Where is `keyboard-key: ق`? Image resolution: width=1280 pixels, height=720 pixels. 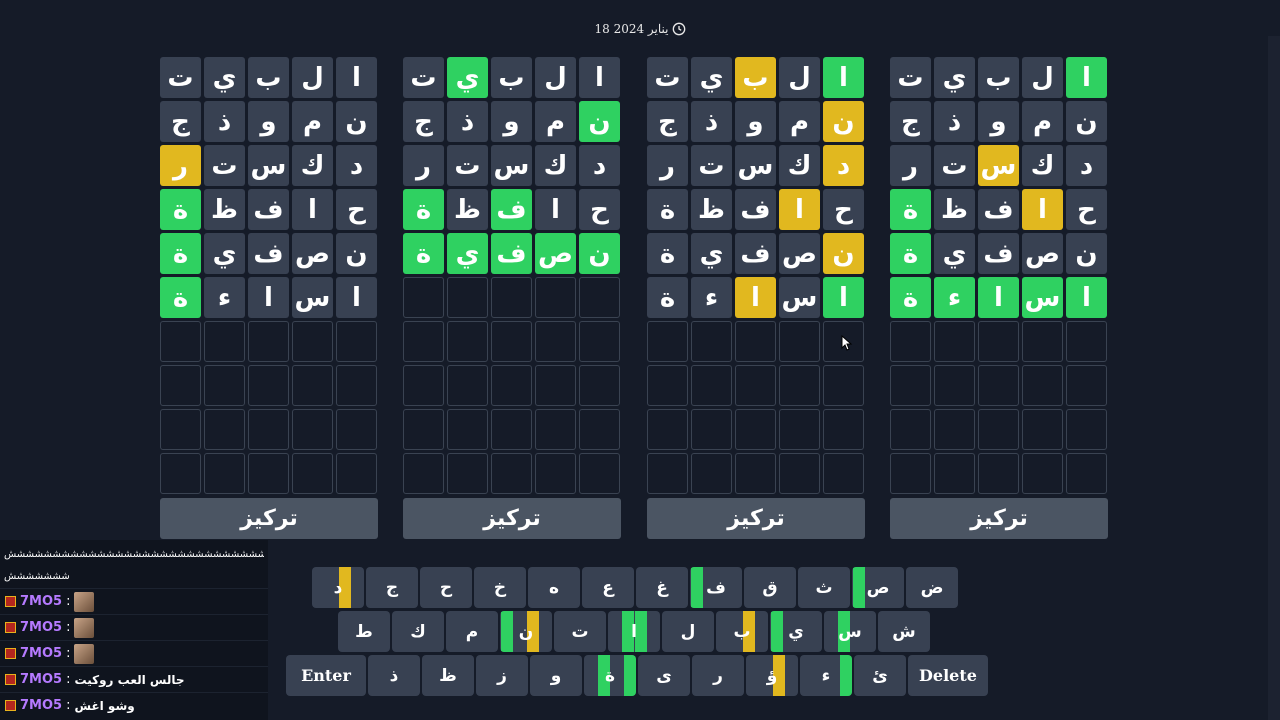 keyboard-key: ق is located at coordinates (770, 587).